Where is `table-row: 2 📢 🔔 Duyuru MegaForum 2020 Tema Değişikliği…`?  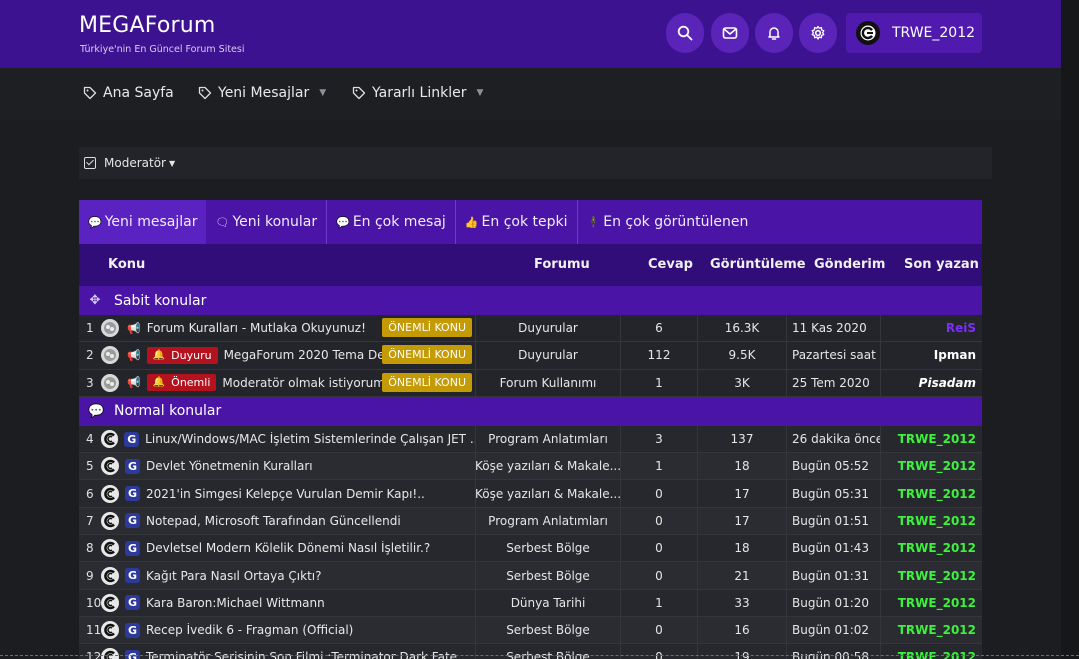
table-row: 2 📢 🔔 Duyuru MegaForum 2020 Tema Değişikliği… is located at coordinates (530, 356).